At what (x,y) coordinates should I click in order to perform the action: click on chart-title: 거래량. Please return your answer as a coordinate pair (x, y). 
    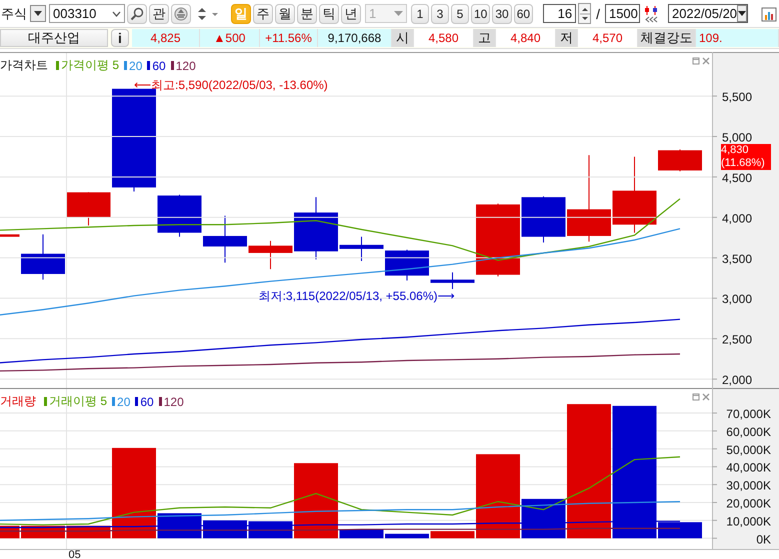
    Looking at the image, I should click on (18, 401).